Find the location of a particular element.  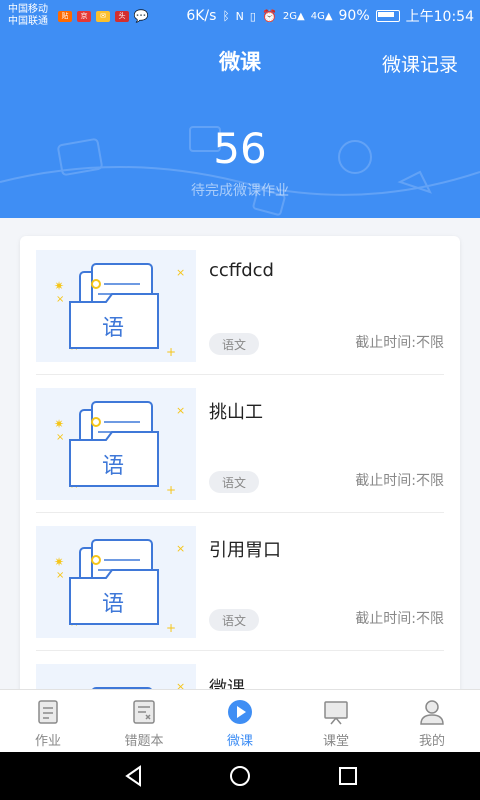

jd-icon: 京 is located at coordinates (84, 16).